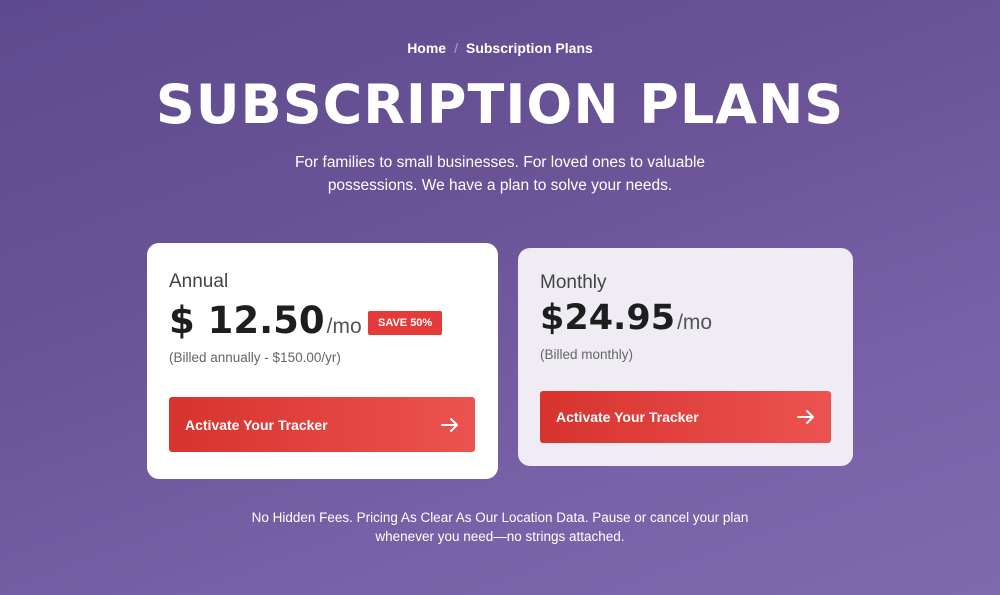 The height and width of the screenshot is (595, 1000). Describe the element at coordinates (608, 318) in the screenshot. I see `plan-price: $24.95` at that location.